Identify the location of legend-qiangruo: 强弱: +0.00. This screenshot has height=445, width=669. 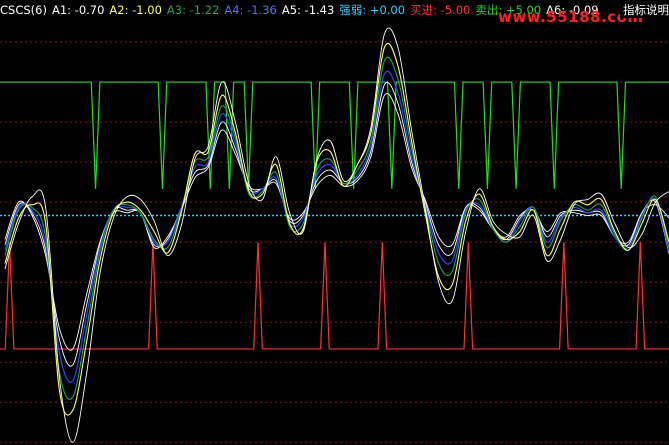
(372, 10).